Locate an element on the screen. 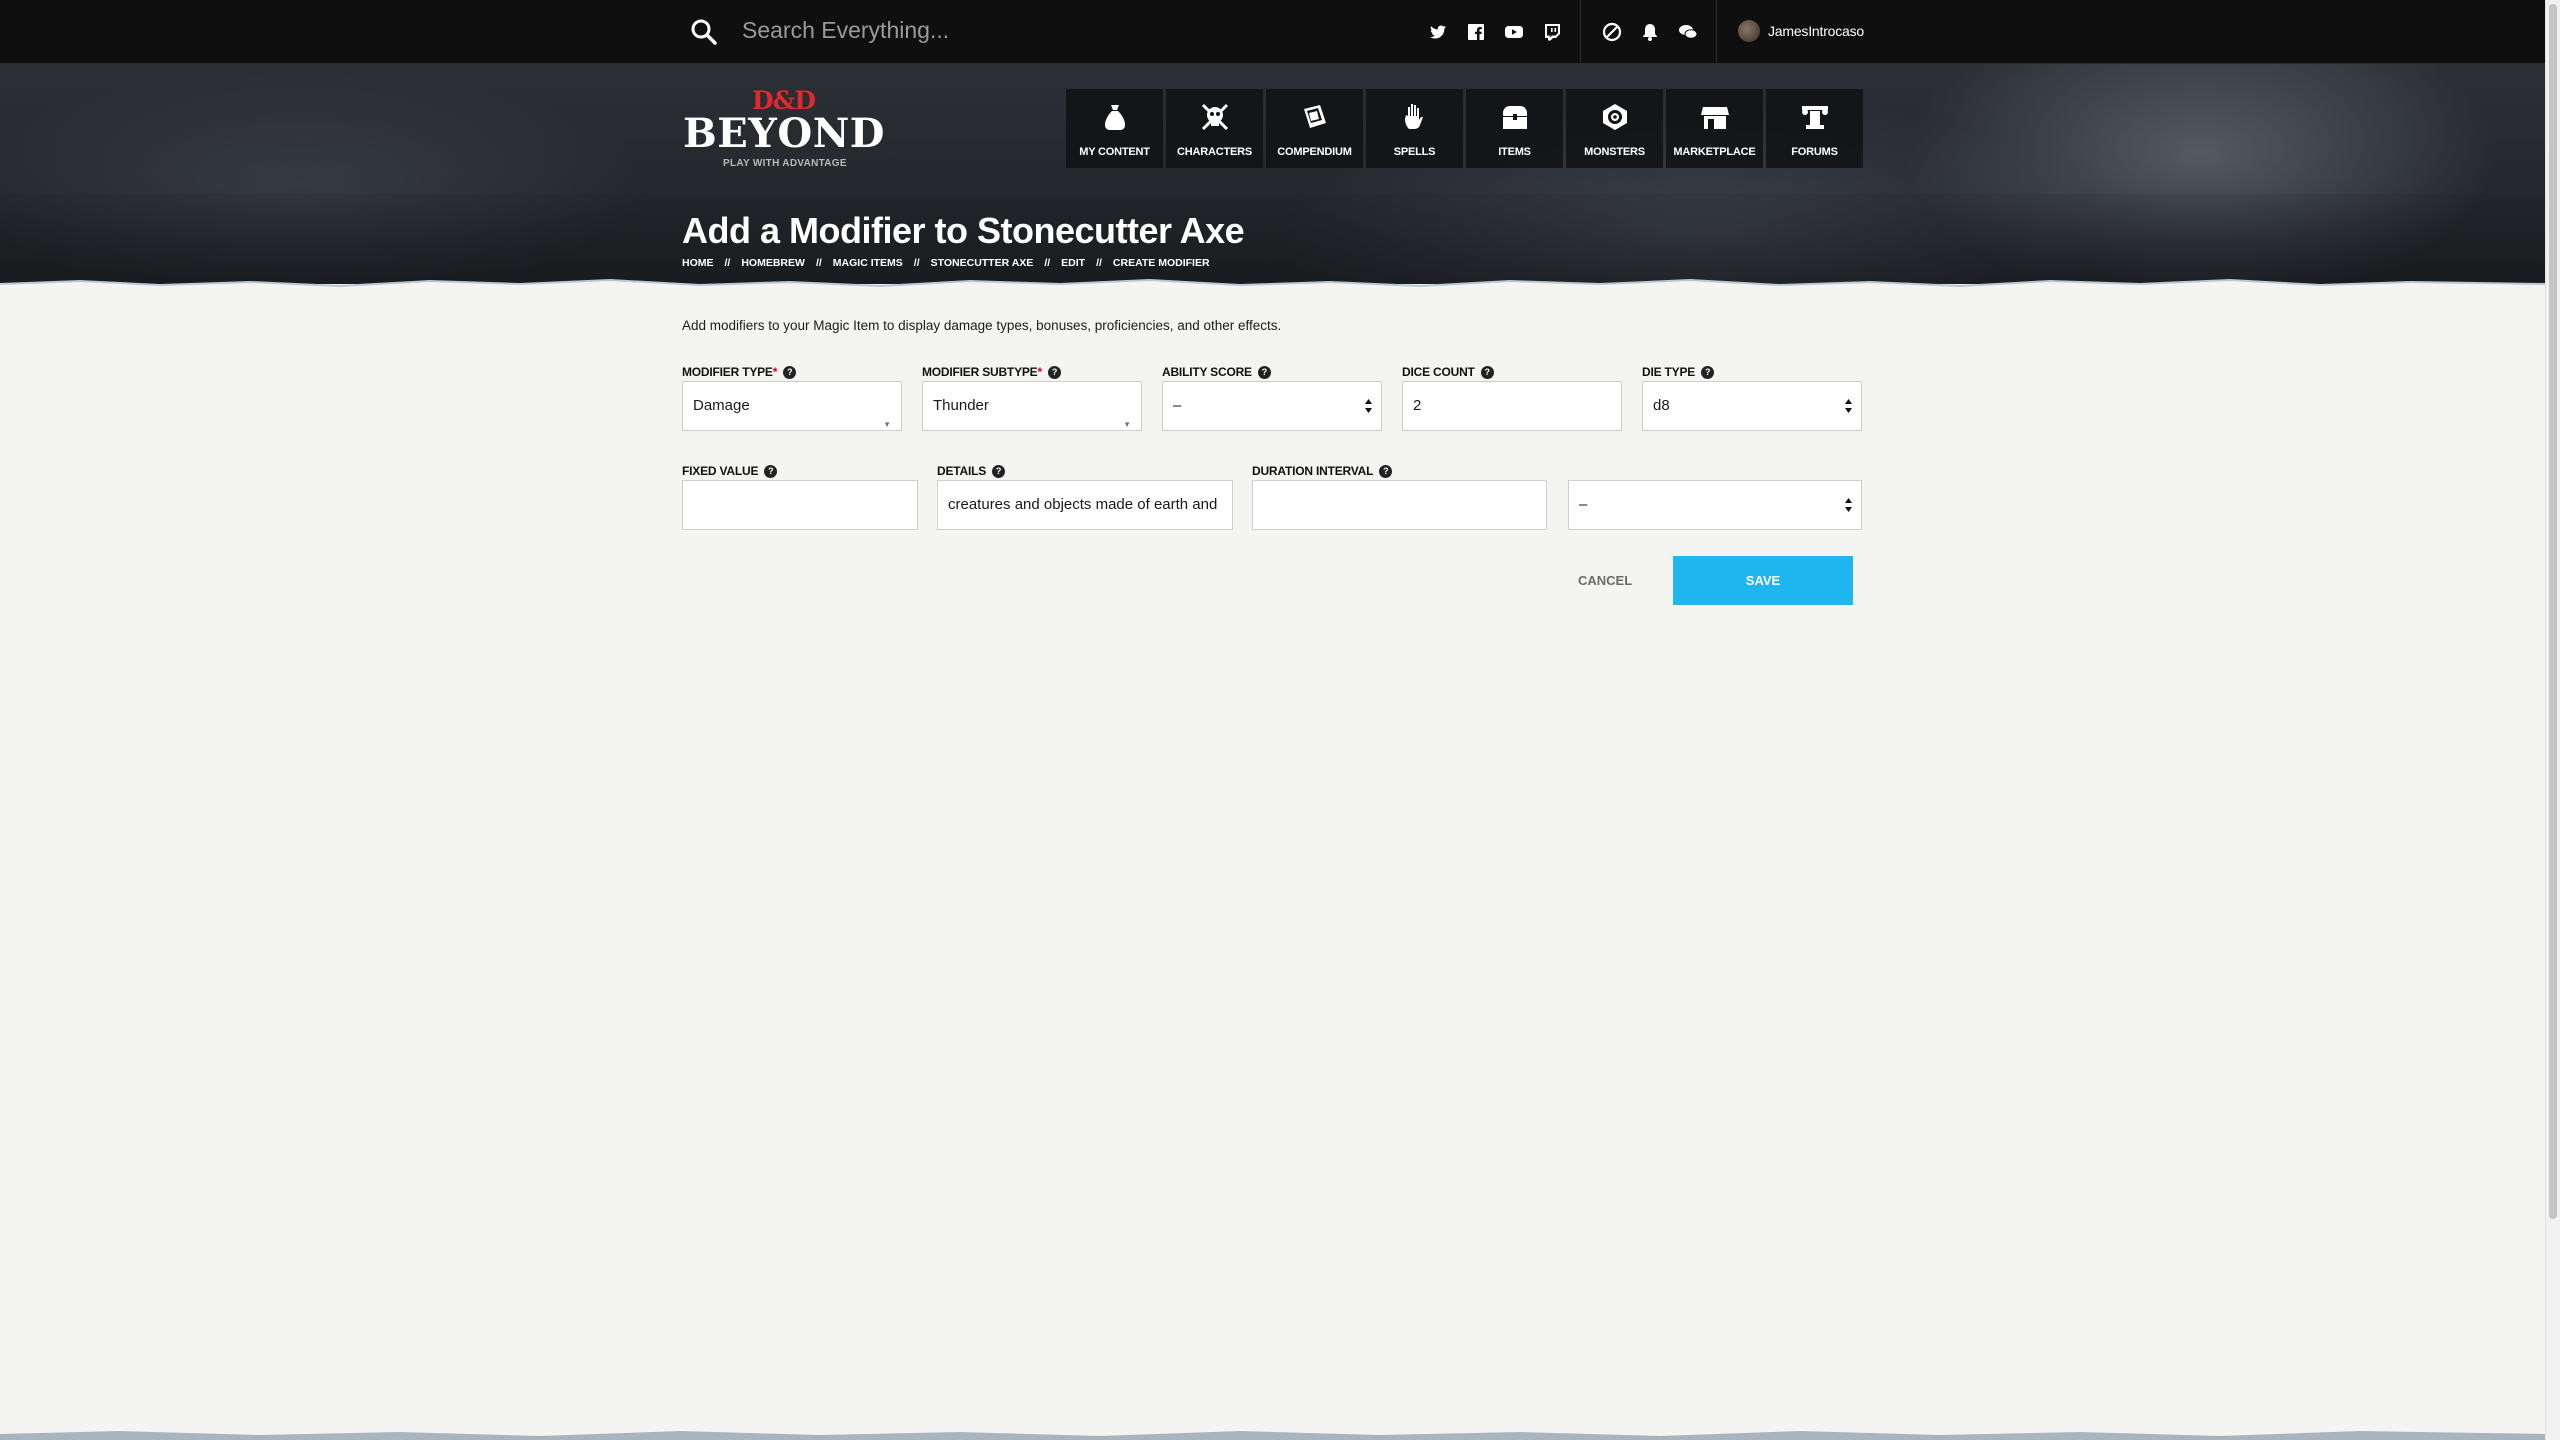 The width and height of the screenshot is (2560, 1440). modifier-type-value: Damage is located at coordinates (721, 405).